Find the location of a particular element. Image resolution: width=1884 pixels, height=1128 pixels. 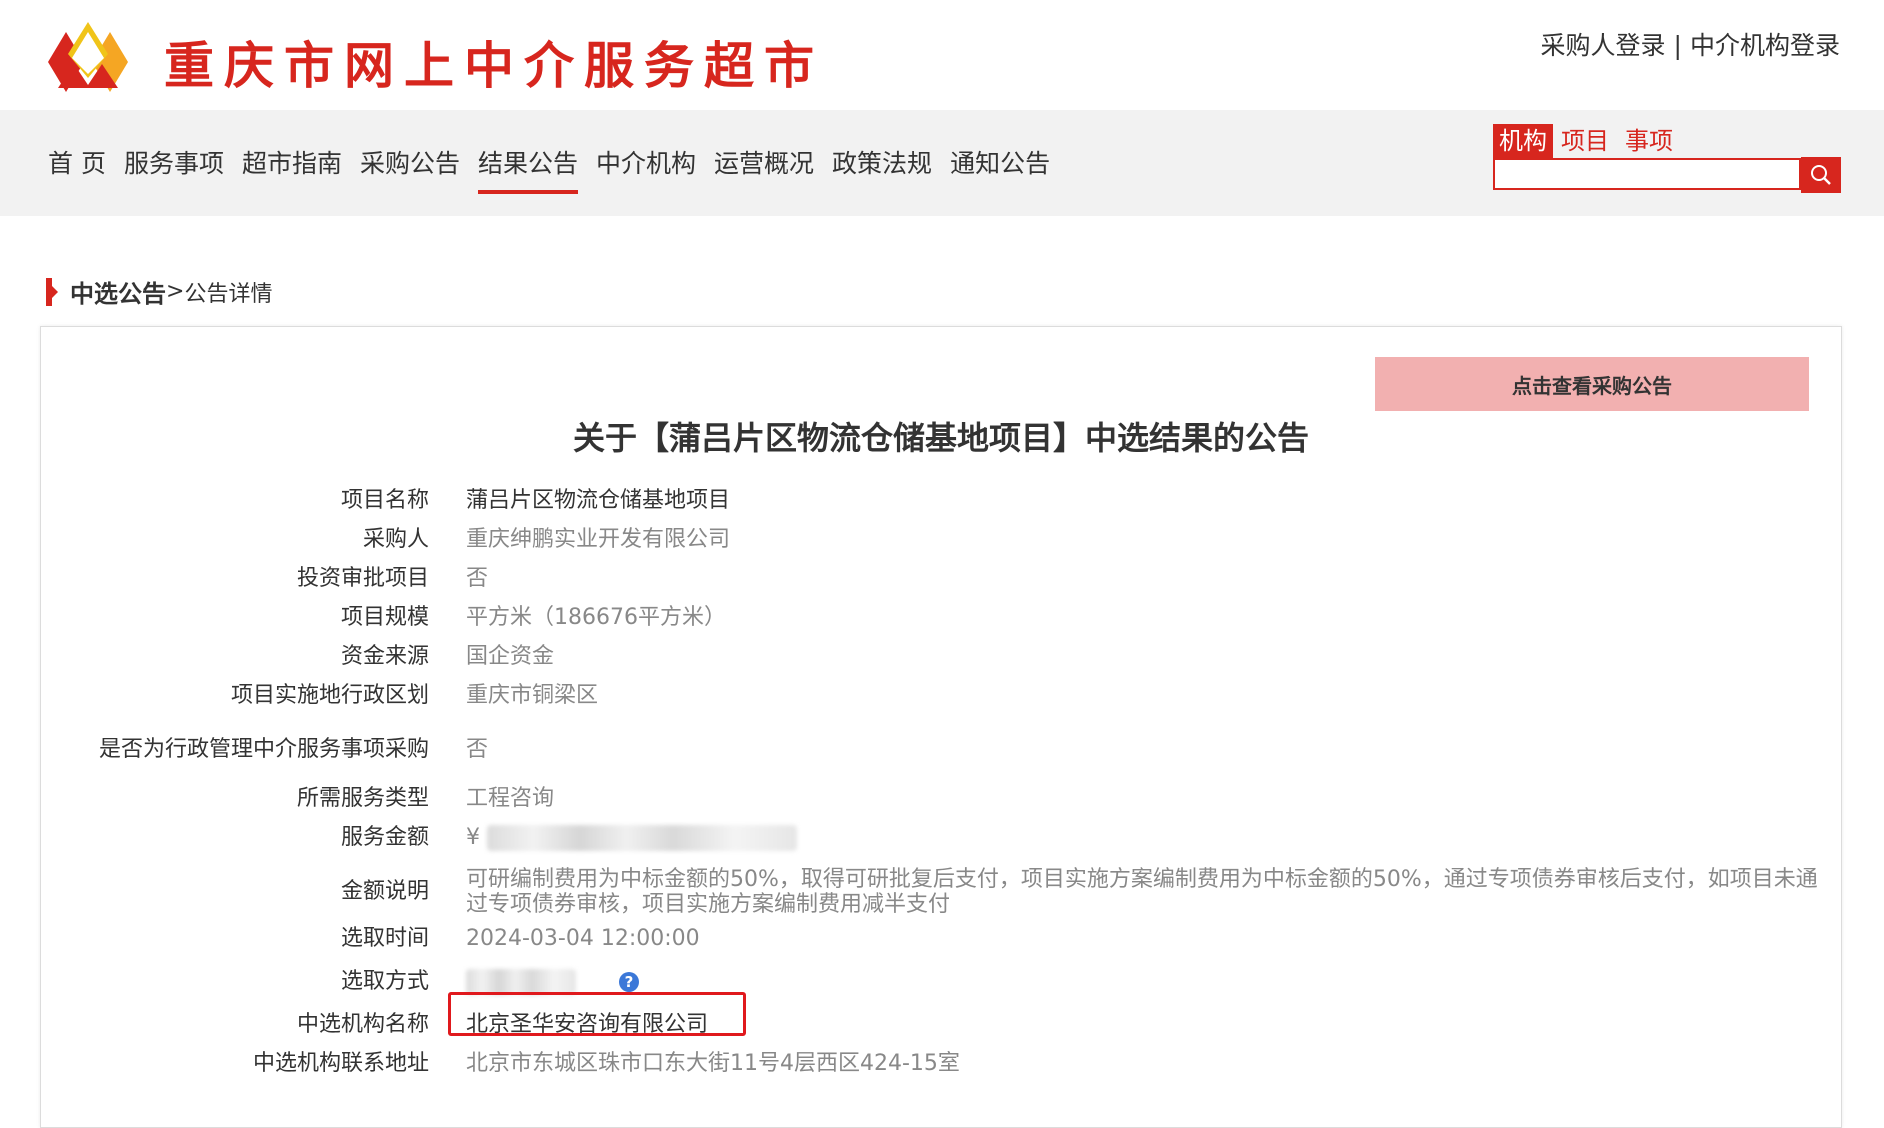

field-row: 投资审批项目 否 is located at coordinates (951, 578).